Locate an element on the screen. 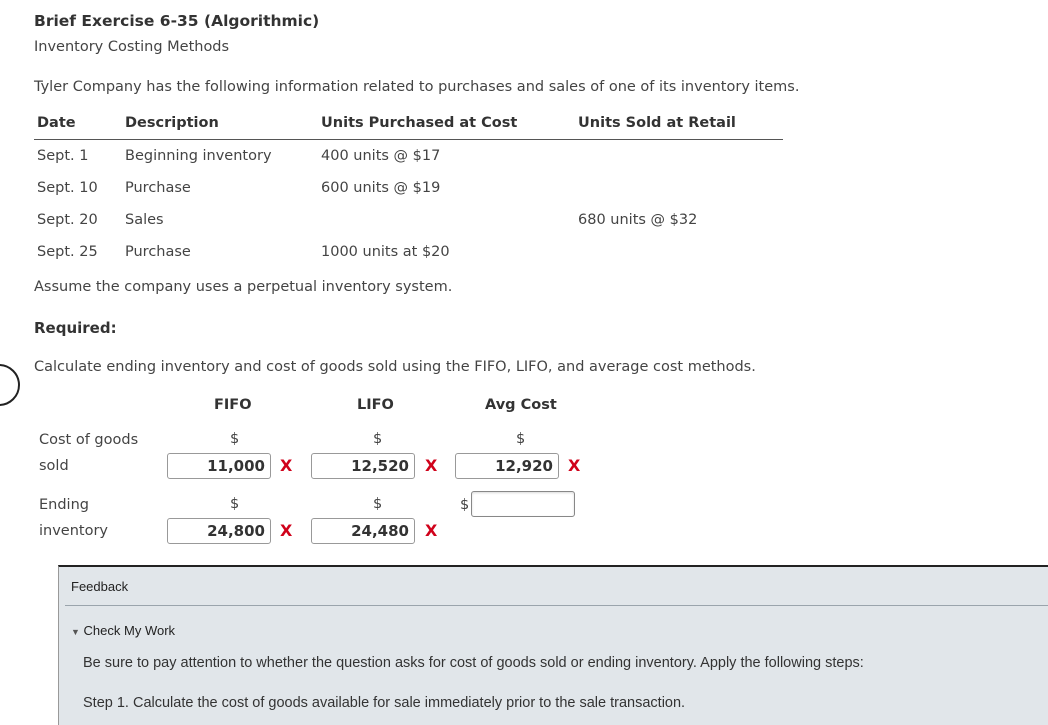 Image resolution: width=1048 pixels, height=725 pixels. lifo-cogs-input: 12,520 is located at coordinates (363, 466).